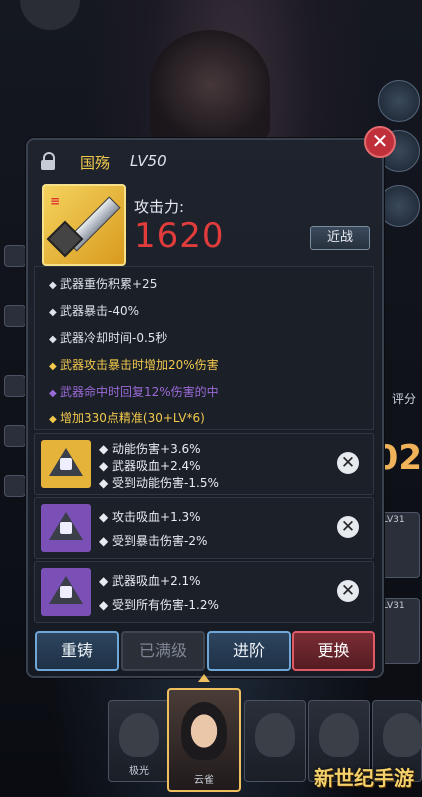 This screenshot has width=422, height=797. Describe the element at coordinates (333, 651) in the screenshot. I see `replace-button: 更换` at that location.